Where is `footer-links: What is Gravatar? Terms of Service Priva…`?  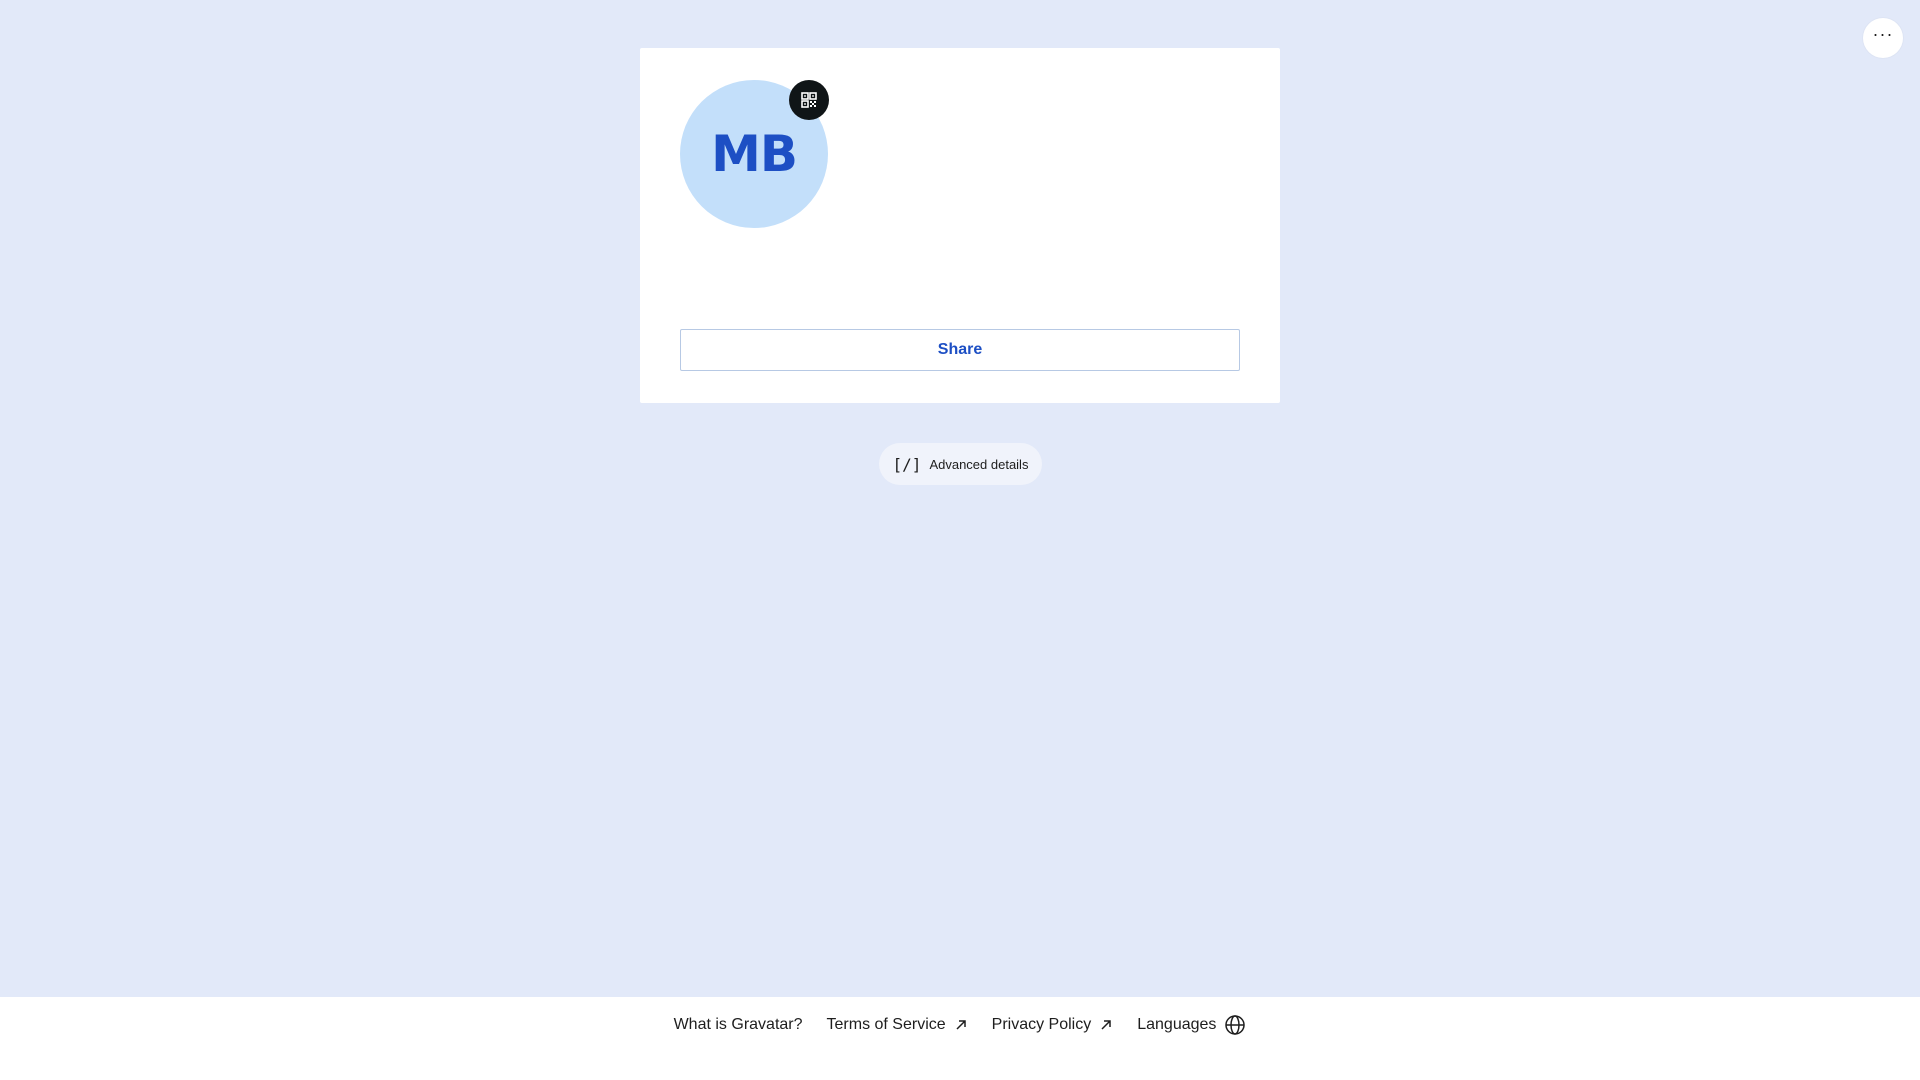 footer-links: What is Gravatar? Terms of Service Priva… is located at coordinates (960, 1025).